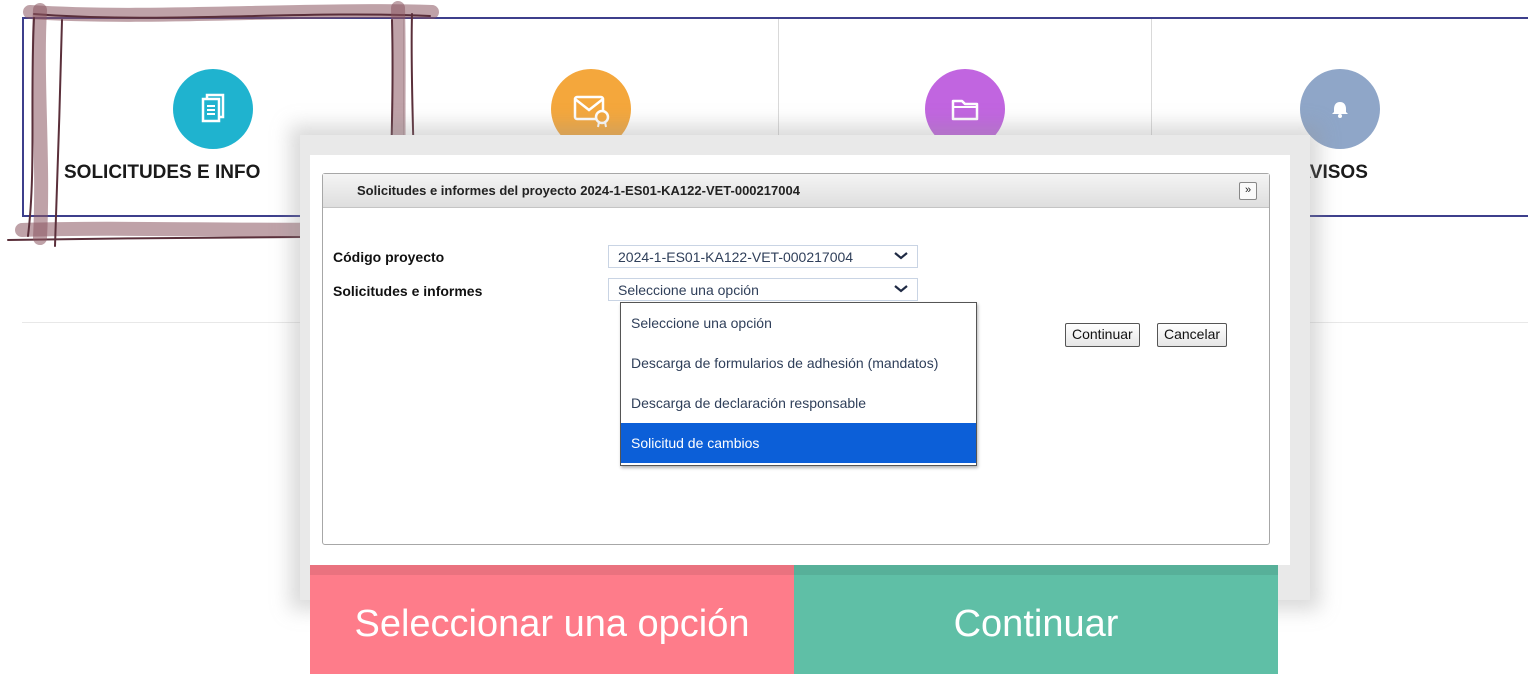  Describe the element at coordinates (1102, 335) in the screenshot. I see `continue-button: Continuar` at that location.